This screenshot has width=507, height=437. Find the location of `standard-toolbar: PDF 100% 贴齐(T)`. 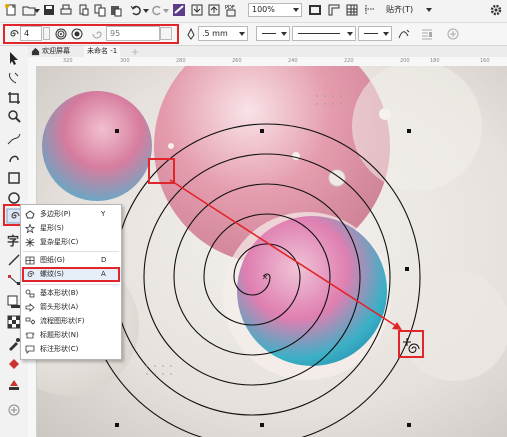

standard-toolbar: PDF 100% 贴齐(T) is located at coordinates (253, 11).